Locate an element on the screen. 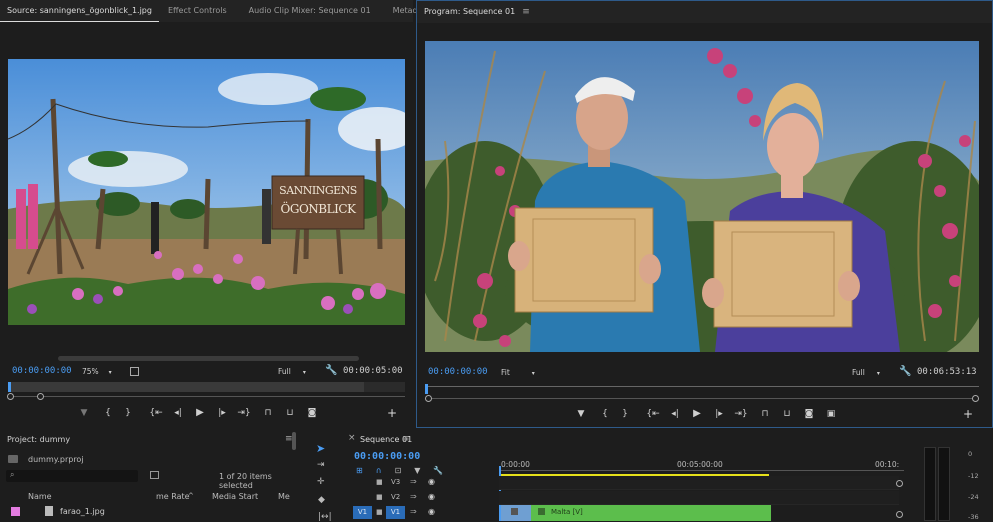 The image size is (993, 522). lift-icon: ⊓ is located at coordinates (765, 414).